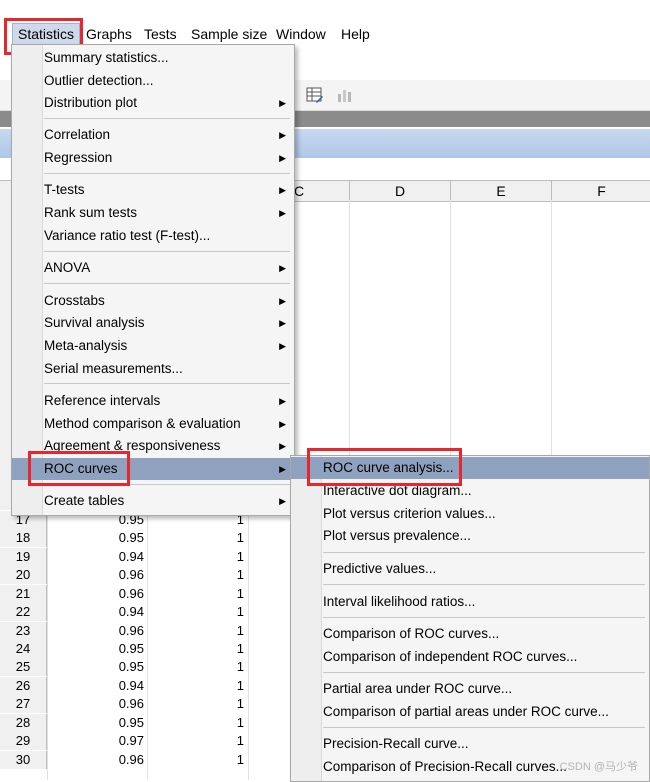 Image resolution: width=650 pixels, height=782 pixels. Describe the element at coordinates (500, 191) in the screenshot. I see `column-header-e: E` at that location.